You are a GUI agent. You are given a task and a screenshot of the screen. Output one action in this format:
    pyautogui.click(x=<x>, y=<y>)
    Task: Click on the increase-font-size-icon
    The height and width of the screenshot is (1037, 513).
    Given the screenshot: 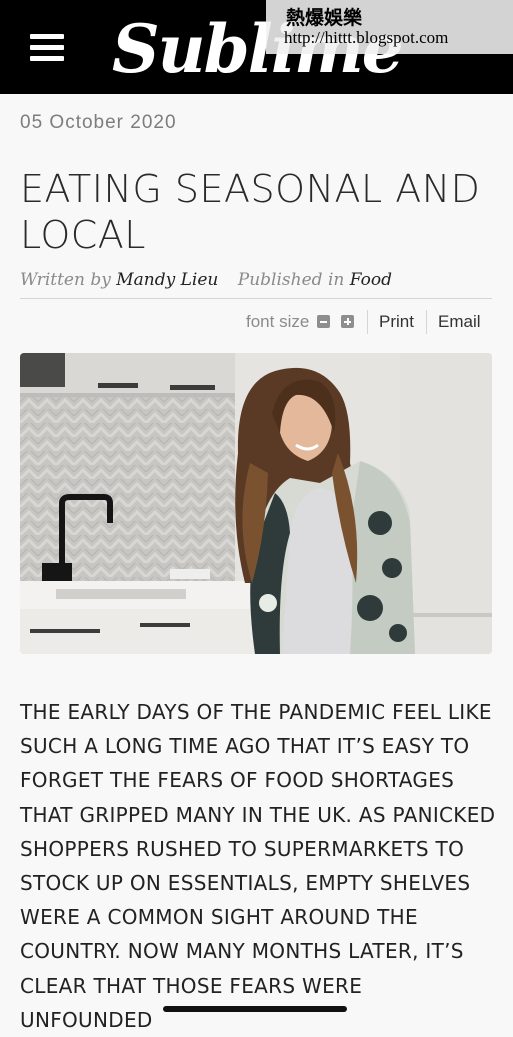 What is the action you would take?
    pyautogui.click(x=347, y=321)
    